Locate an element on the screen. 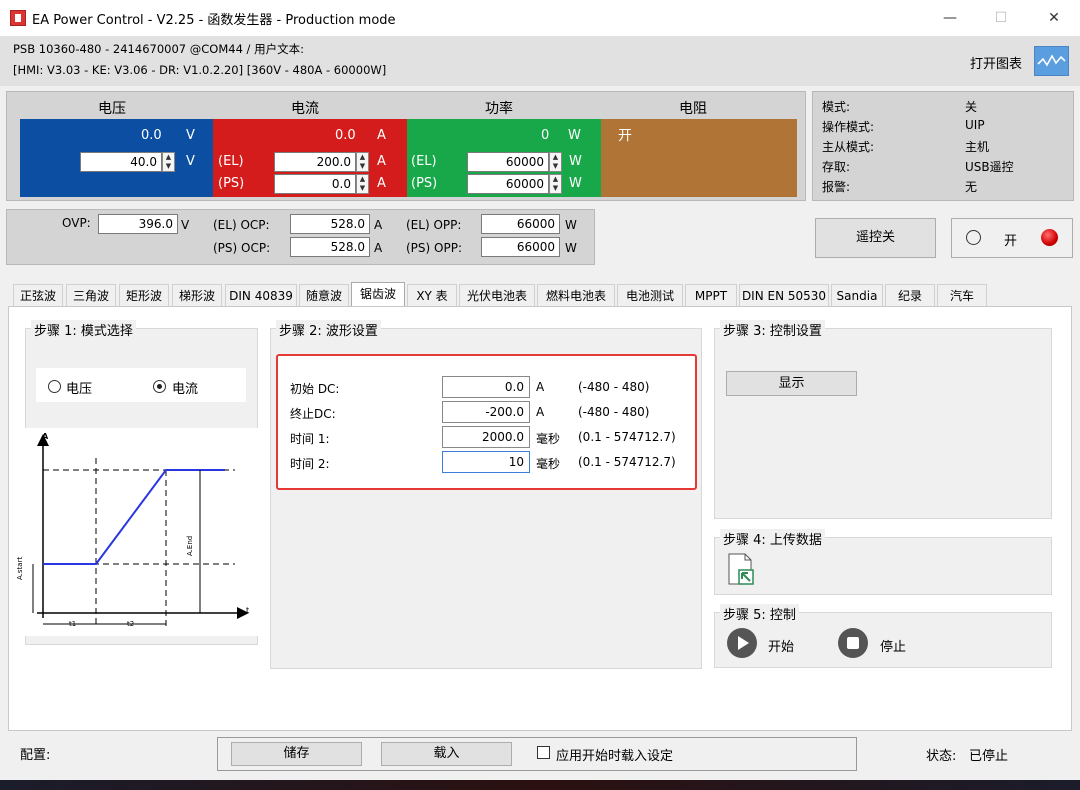 This screenshot has width=1080, height=790. minimize-button: — is located at coordinates (950, 18).